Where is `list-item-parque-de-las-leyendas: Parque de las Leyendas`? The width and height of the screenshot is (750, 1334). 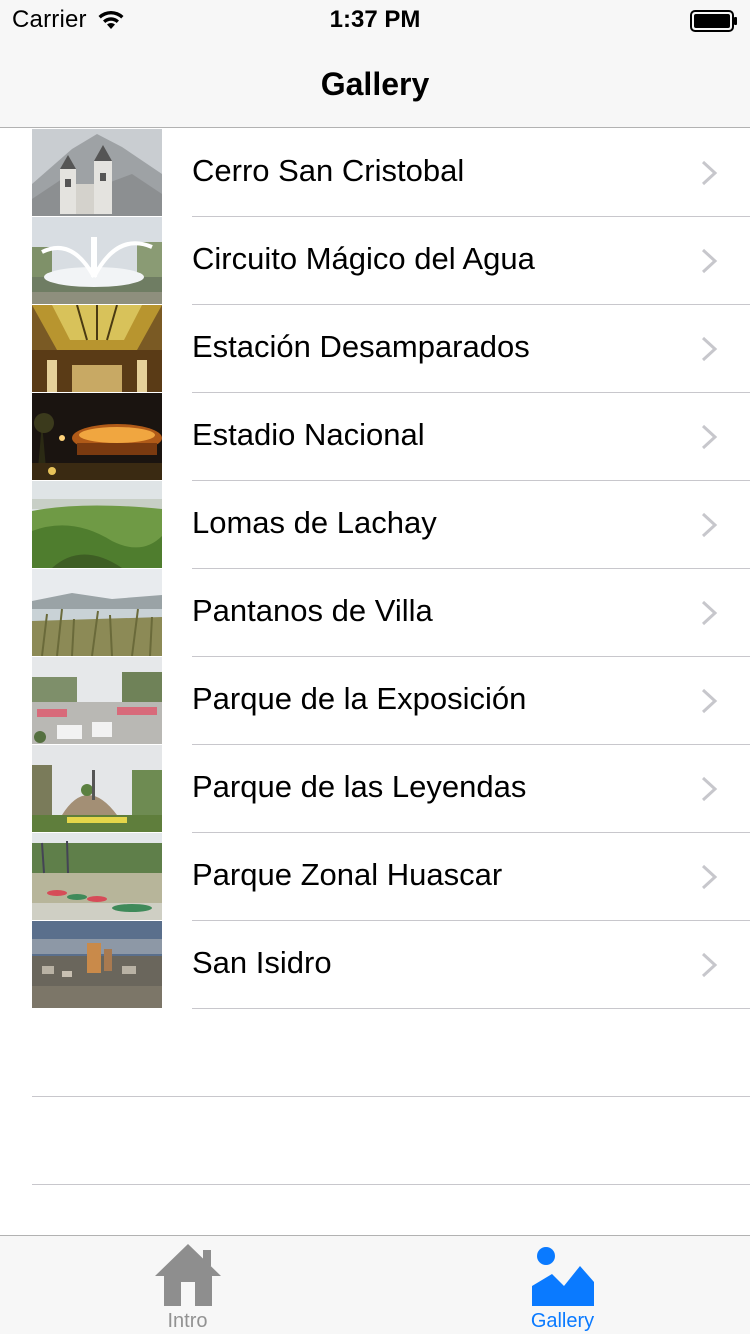 list-item-parque-de-las-leyendas: Parque de las Leyendas is located at coordinates (375, 789).